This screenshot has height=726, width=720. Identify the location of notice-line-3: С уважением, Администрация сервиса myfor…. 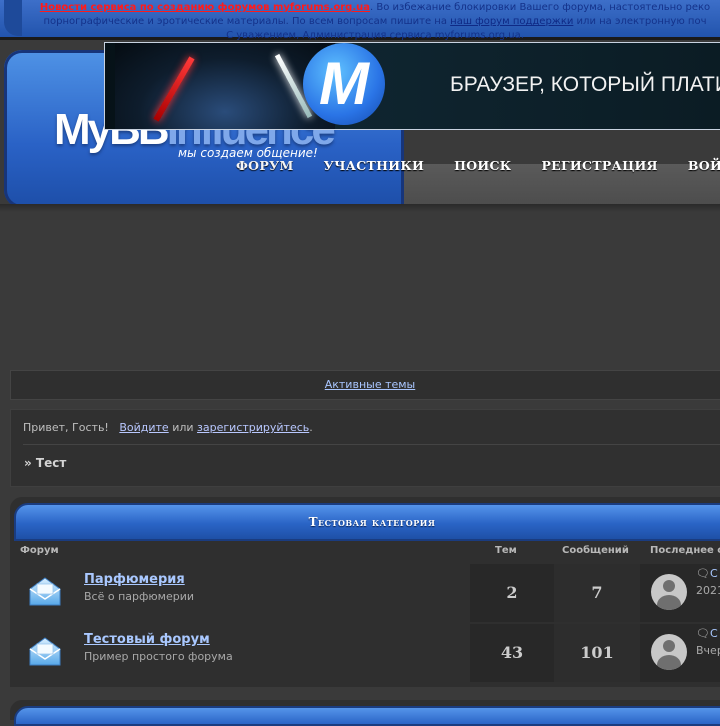
(375, 35).